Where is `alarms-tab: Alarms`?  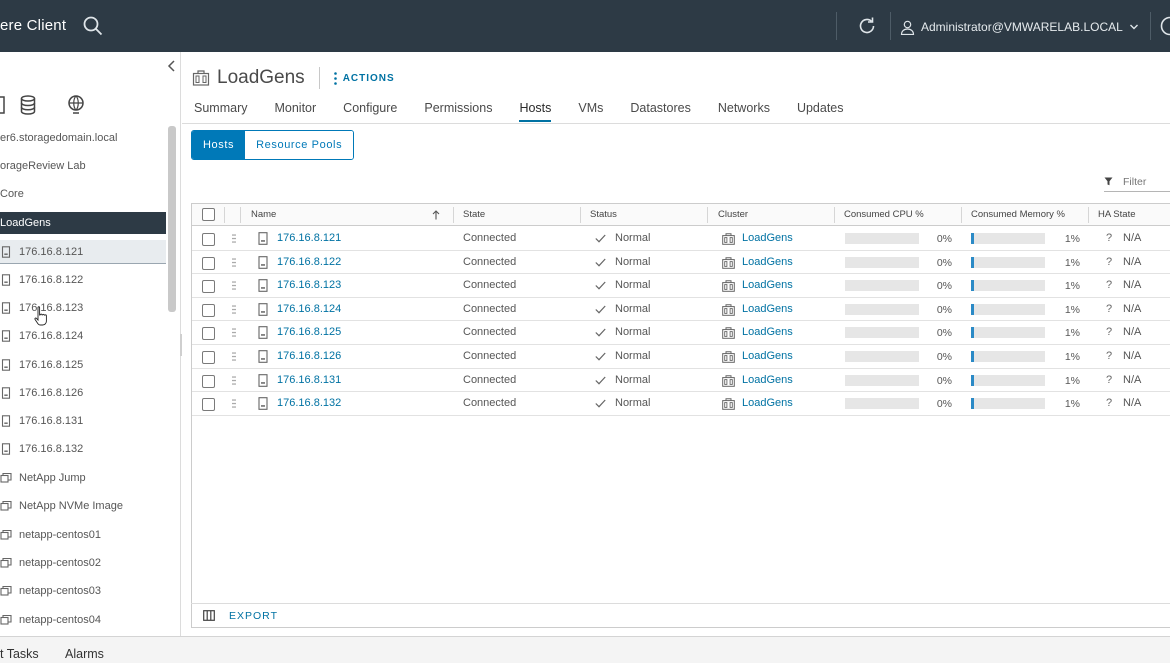
alarms-tab: Alarms is located at coordinates (84, 654).